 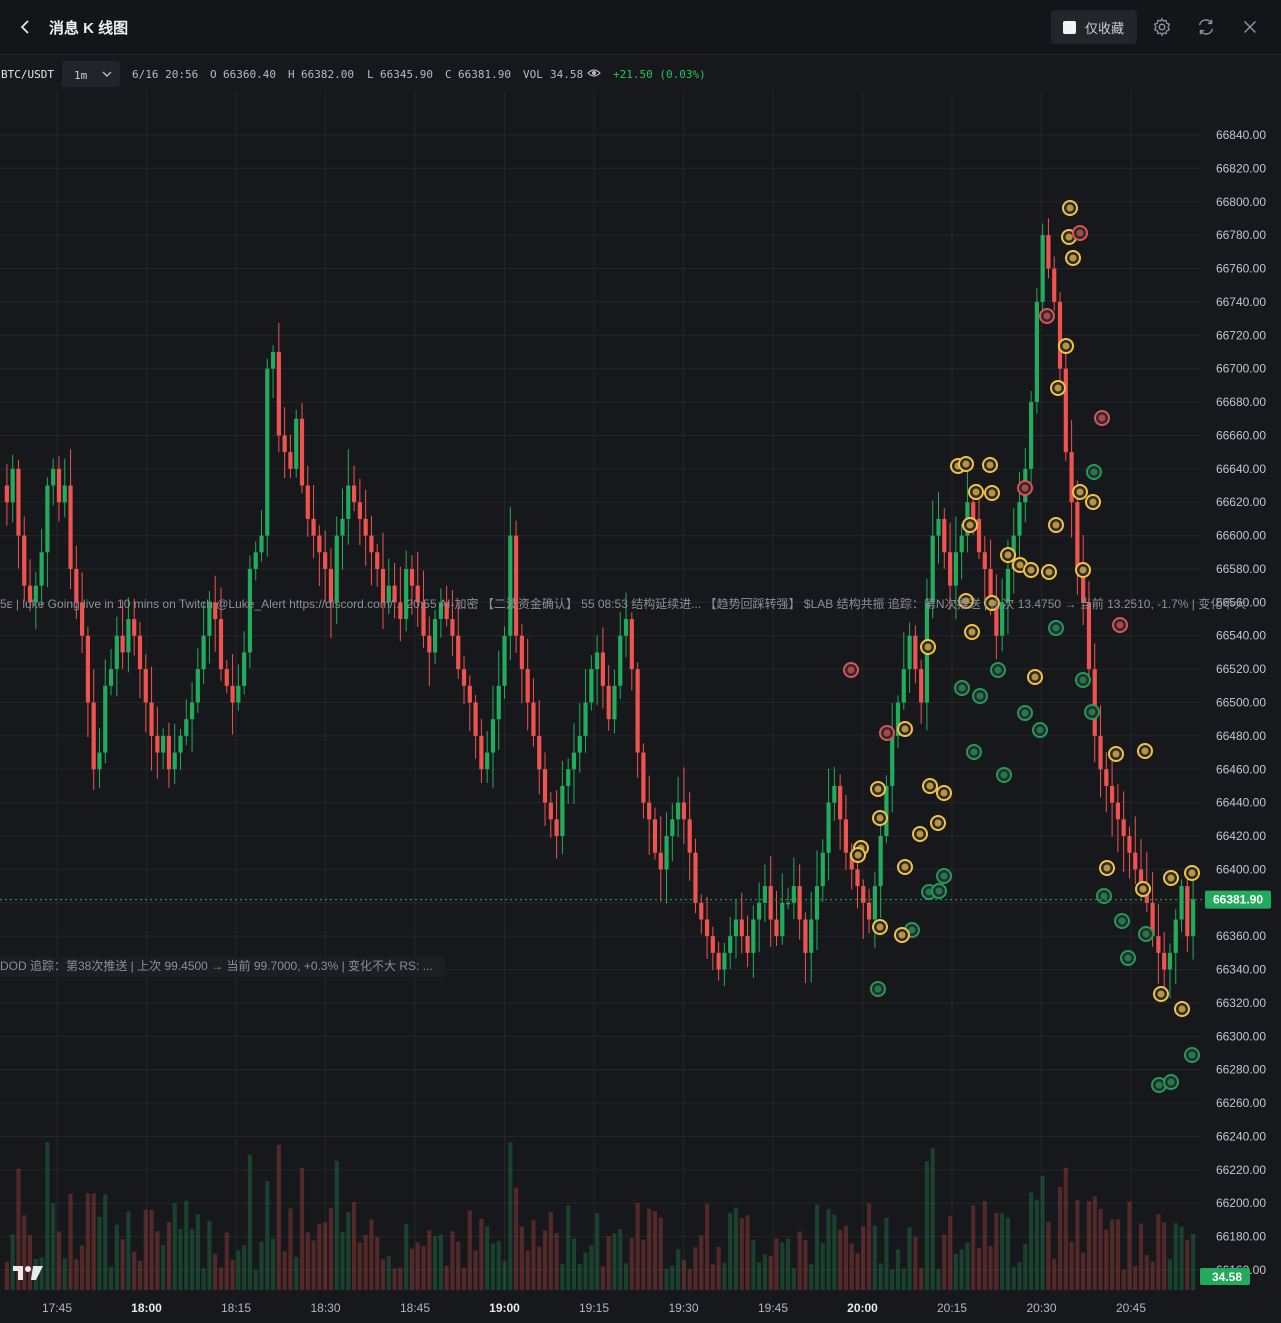 What do you see at coordinates (370, 74) in the screenshot?
I see `low-label: L` at bounding box center [370, 74].